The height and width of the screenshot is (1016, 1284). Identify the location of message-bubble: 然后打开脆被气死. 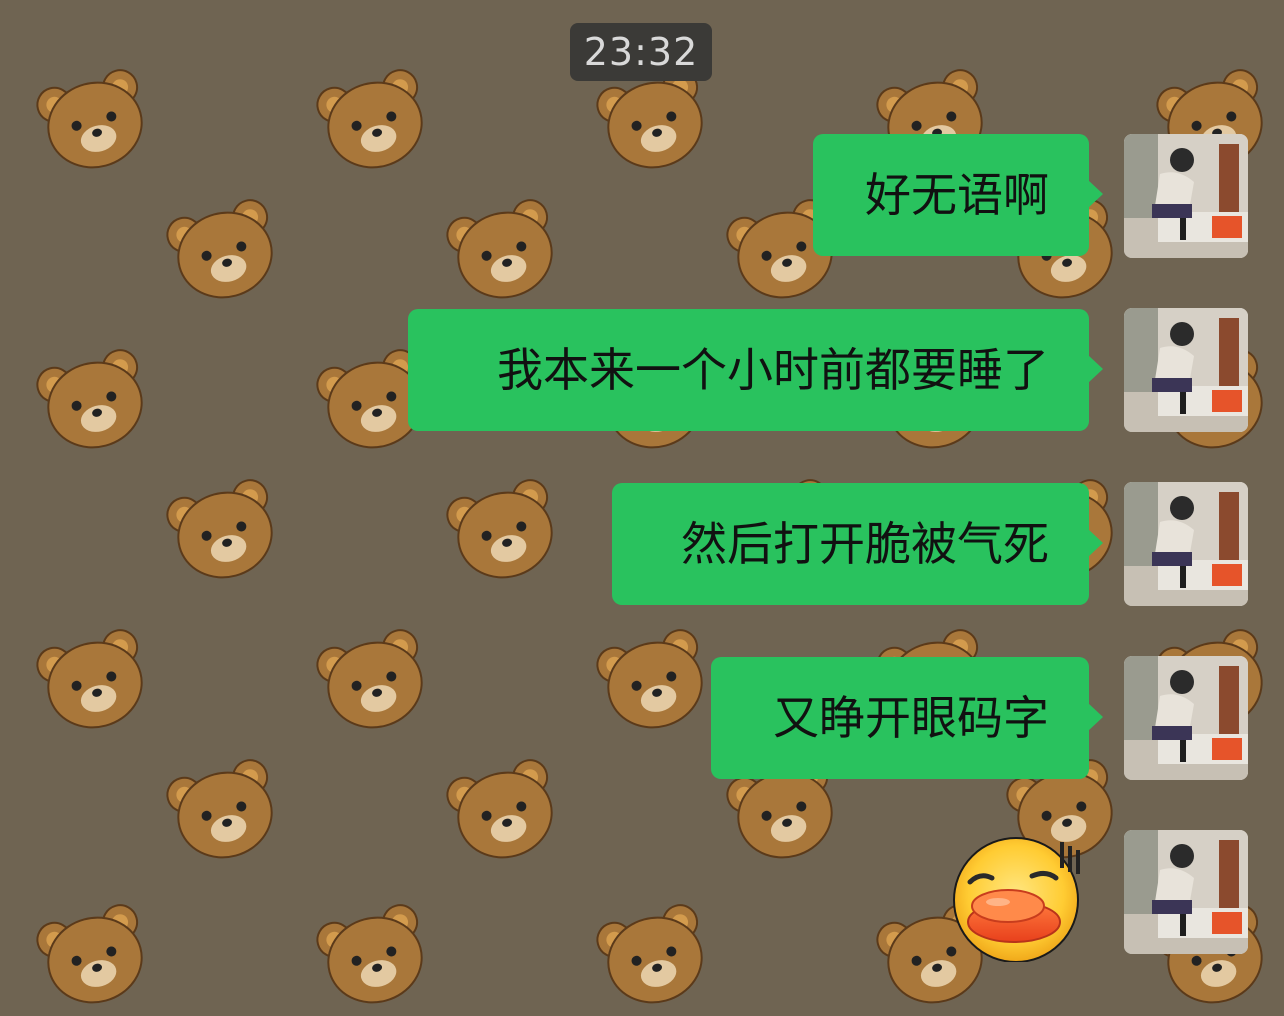
(857, 544).